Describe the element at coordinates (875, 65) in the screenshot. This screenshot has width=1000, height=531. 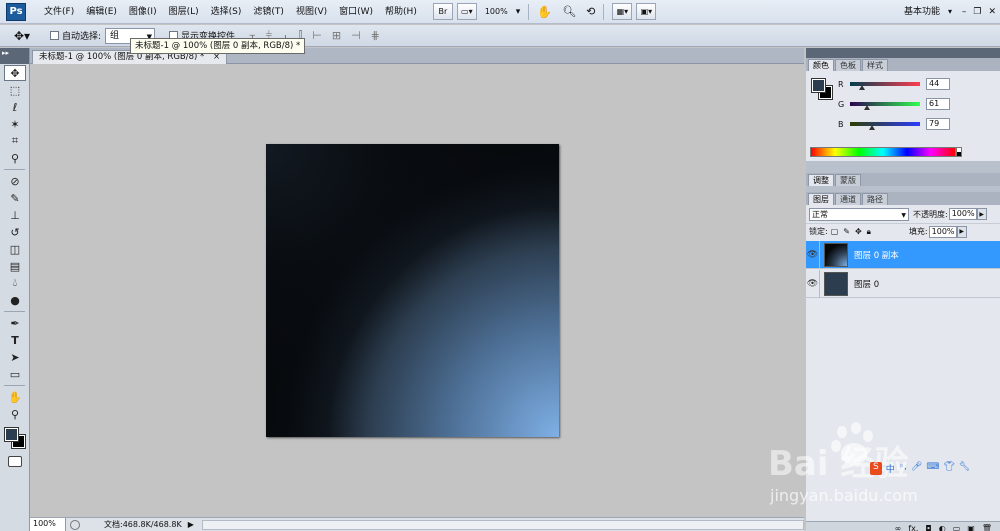
I see `tab-styles: 样式` at that location.